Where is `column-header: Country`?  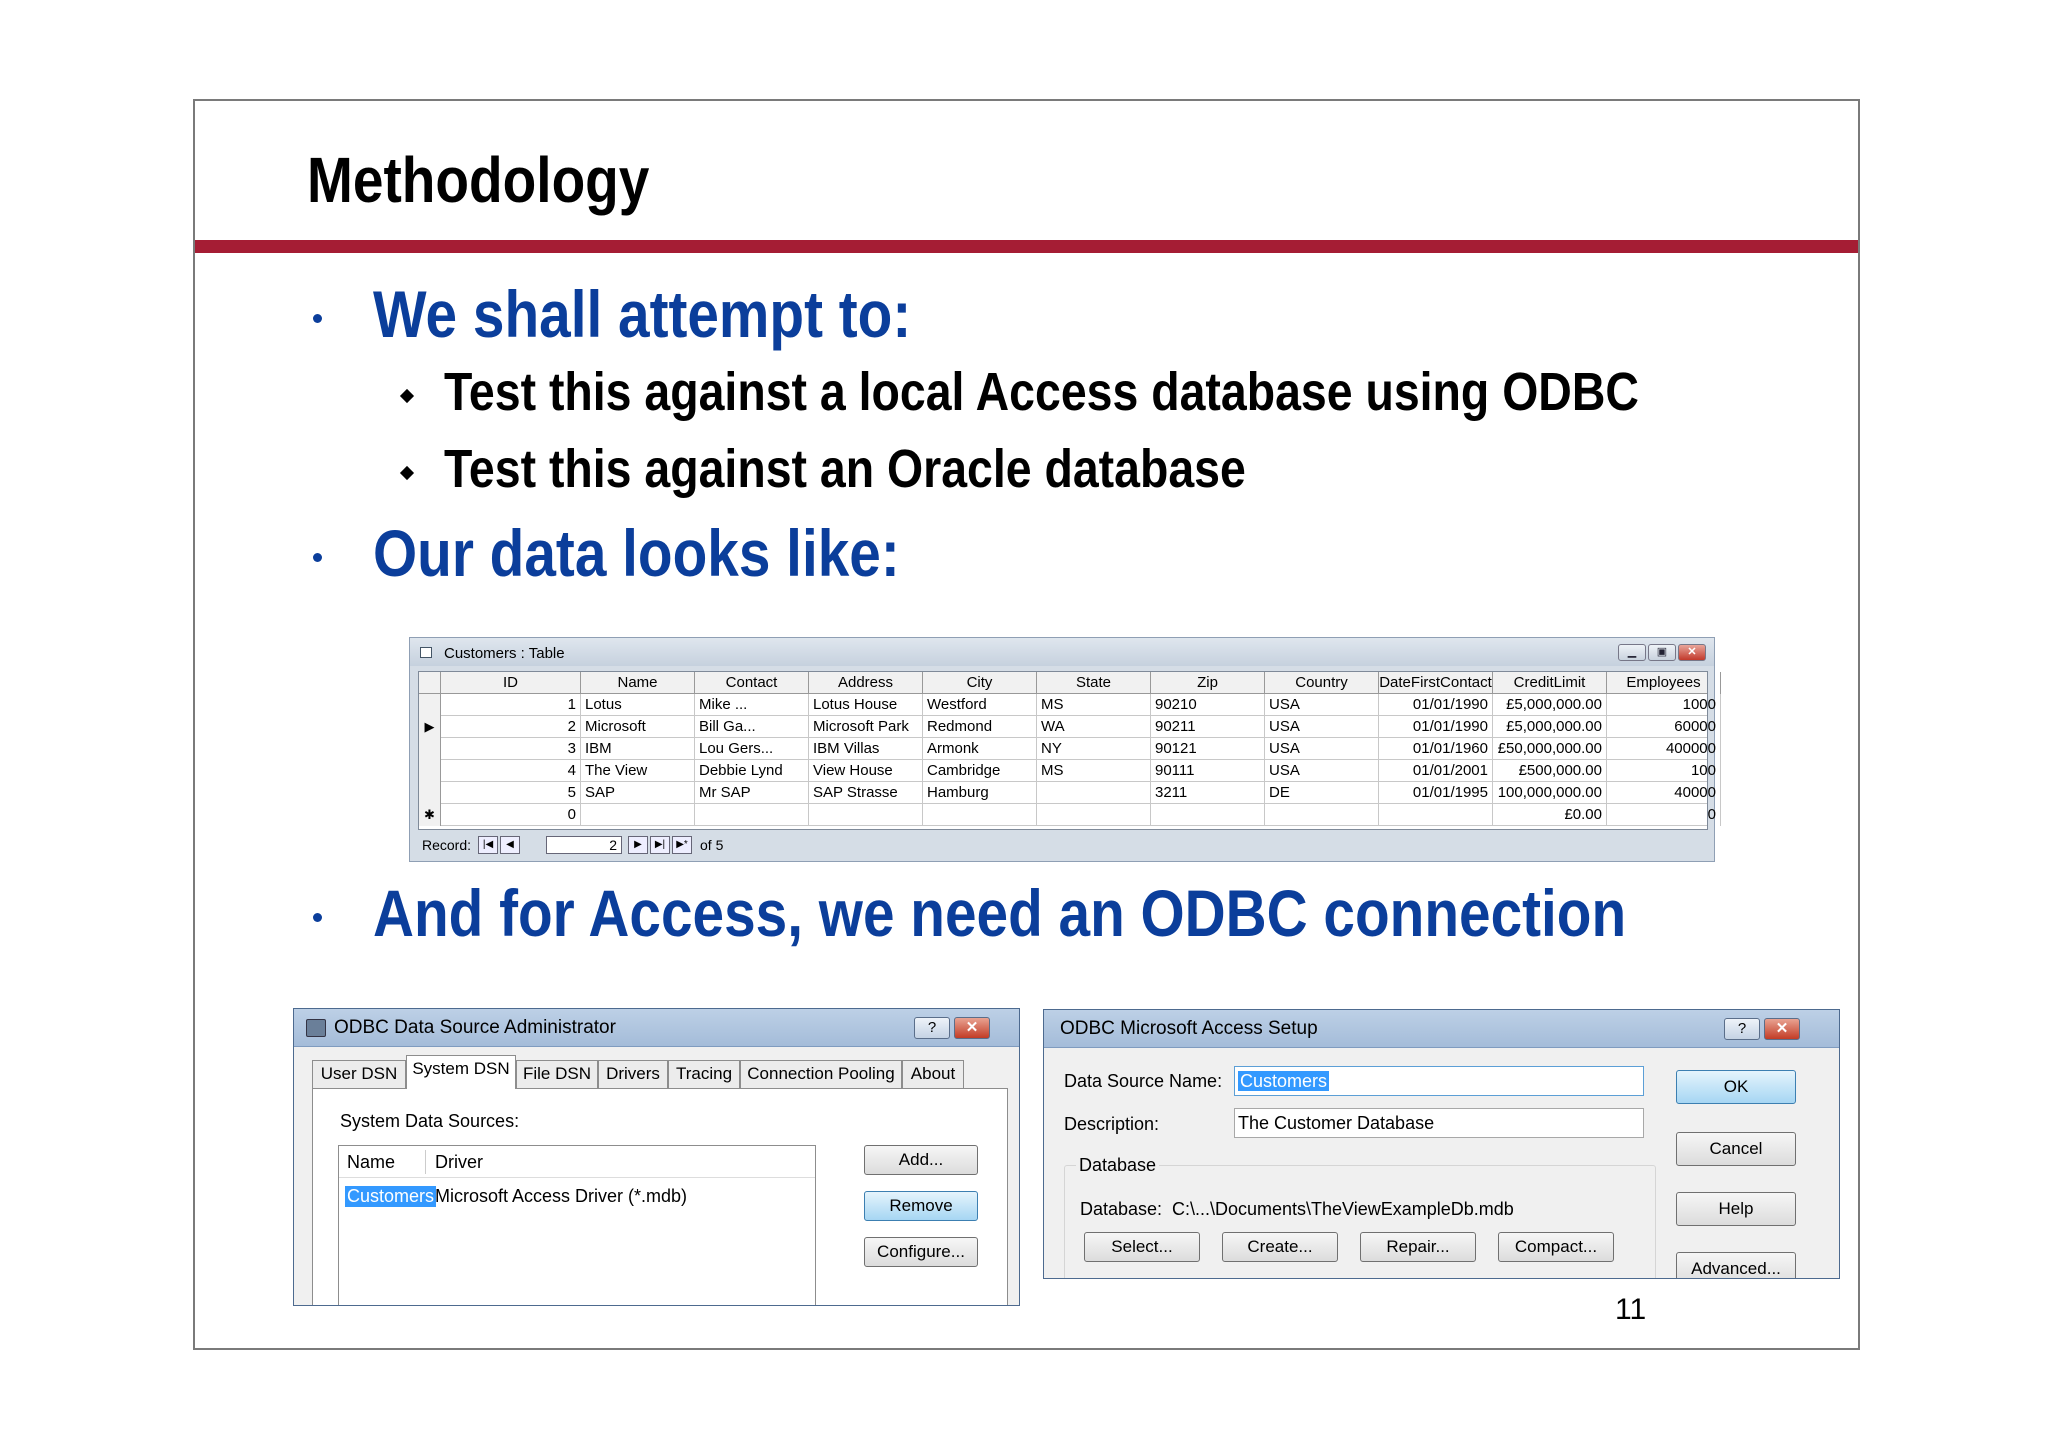
column-header: Country is located at coordinates (1322, 683).